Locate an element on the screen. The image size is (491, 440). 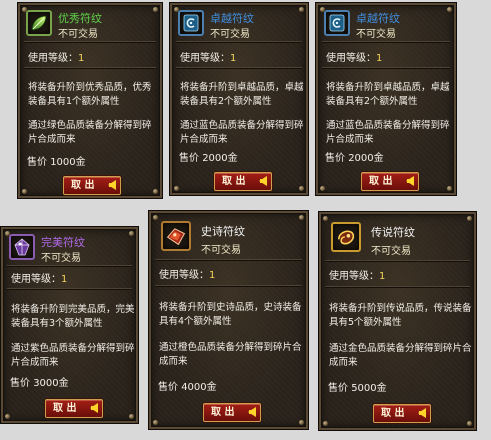
item-name: 优秀符纹 is located at coordinates (80, 18).